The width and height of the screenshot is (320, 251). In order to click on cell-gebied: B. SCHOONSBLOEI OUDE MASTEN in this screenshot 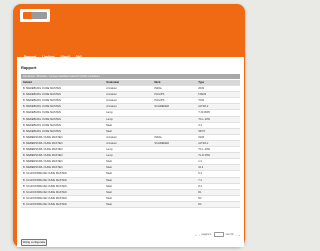, I will do `click(63, 204)`.